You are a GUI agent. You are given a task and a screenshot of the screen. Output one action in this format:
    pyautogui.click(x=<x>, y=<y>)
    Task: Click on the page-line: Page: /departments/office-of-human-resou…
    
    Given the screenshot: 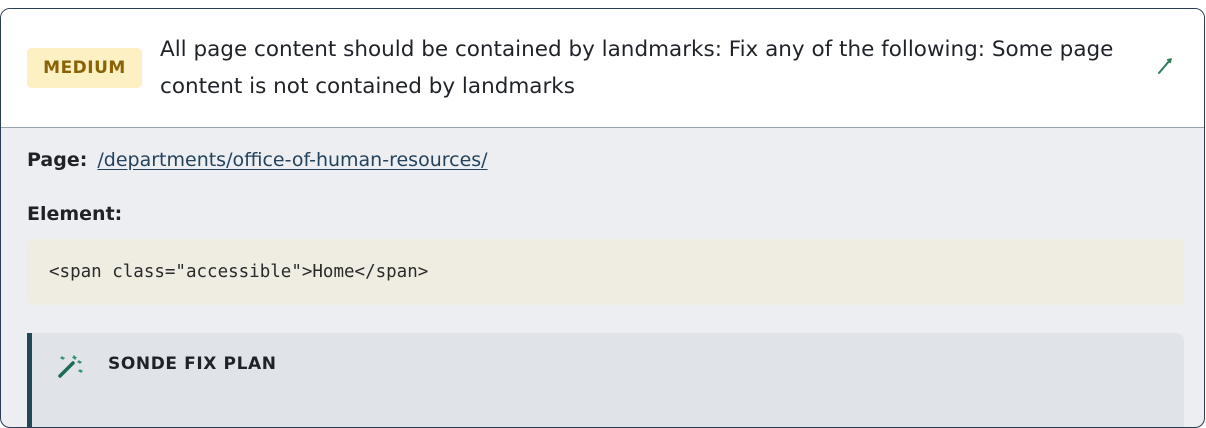 What is the action you would take?
    pyautogui.click(x=257, y=160)
    